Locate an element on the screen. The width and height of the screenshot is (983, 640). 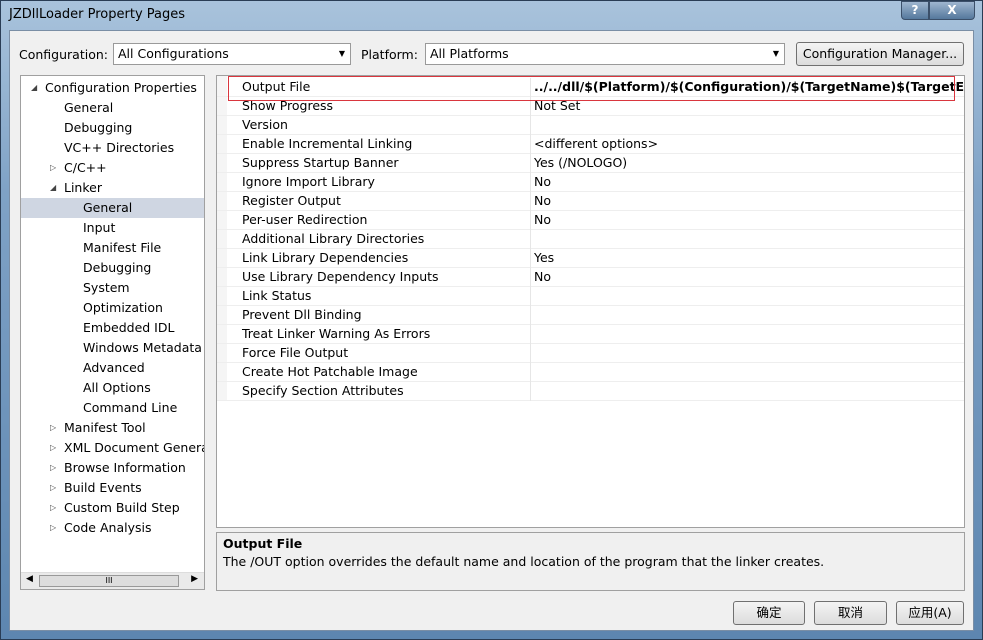
tree-item: ▷ Manifest Tool is located at coordinates (112, 428).